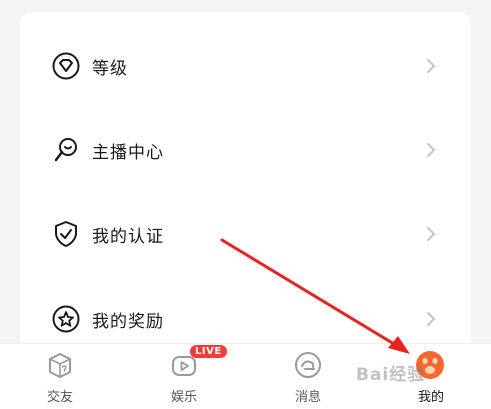  What do you see at coordinates (307, 397) in the screenshot?
I see `tab-label: 消息` at bounding box center [307, 397].